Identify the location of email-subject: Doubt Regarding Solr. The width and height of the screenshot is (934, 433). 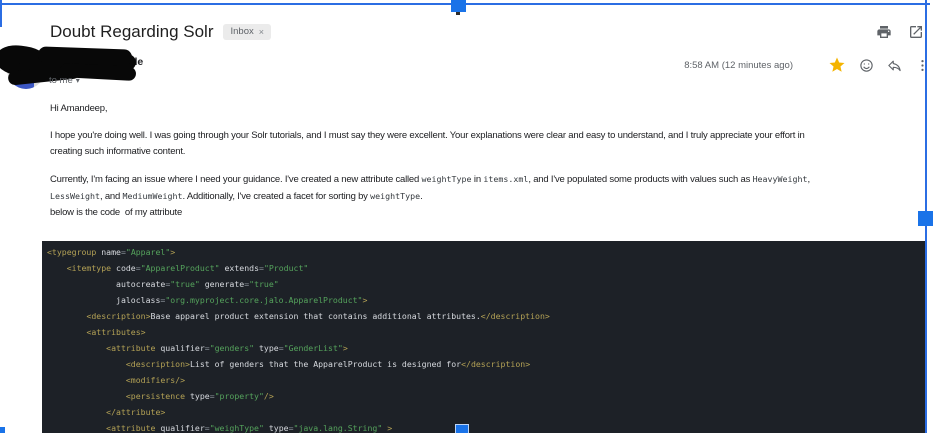
(132, 31).